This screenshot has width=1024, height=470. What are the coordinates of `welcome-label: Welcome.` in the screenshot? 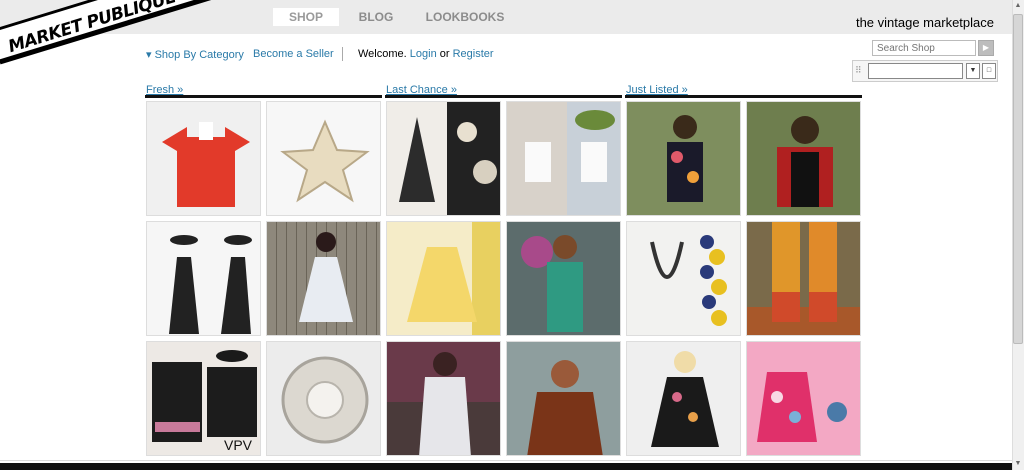 It's located at (382, 54).